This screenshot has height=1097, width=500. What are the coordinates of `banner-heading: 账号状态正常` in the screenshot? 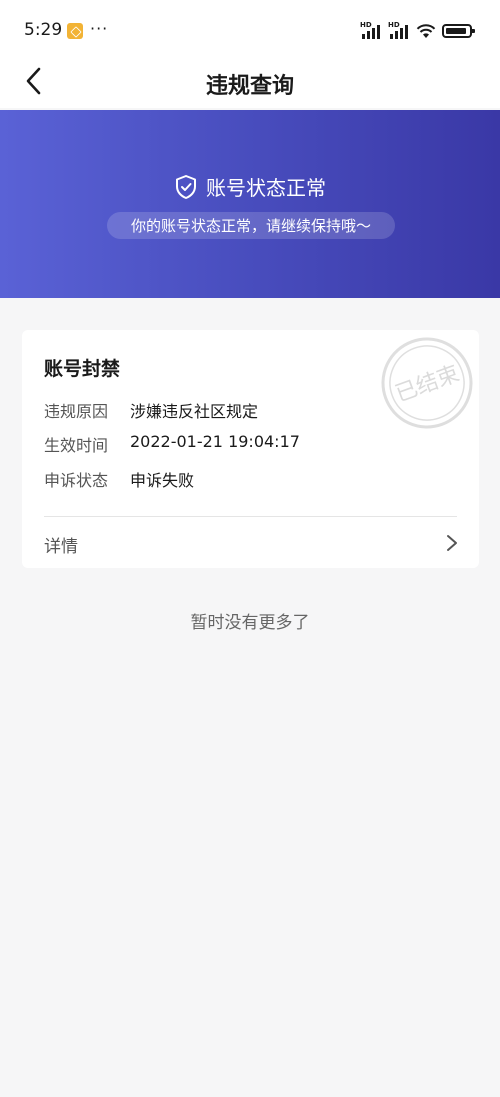 It's located at (250, 186).